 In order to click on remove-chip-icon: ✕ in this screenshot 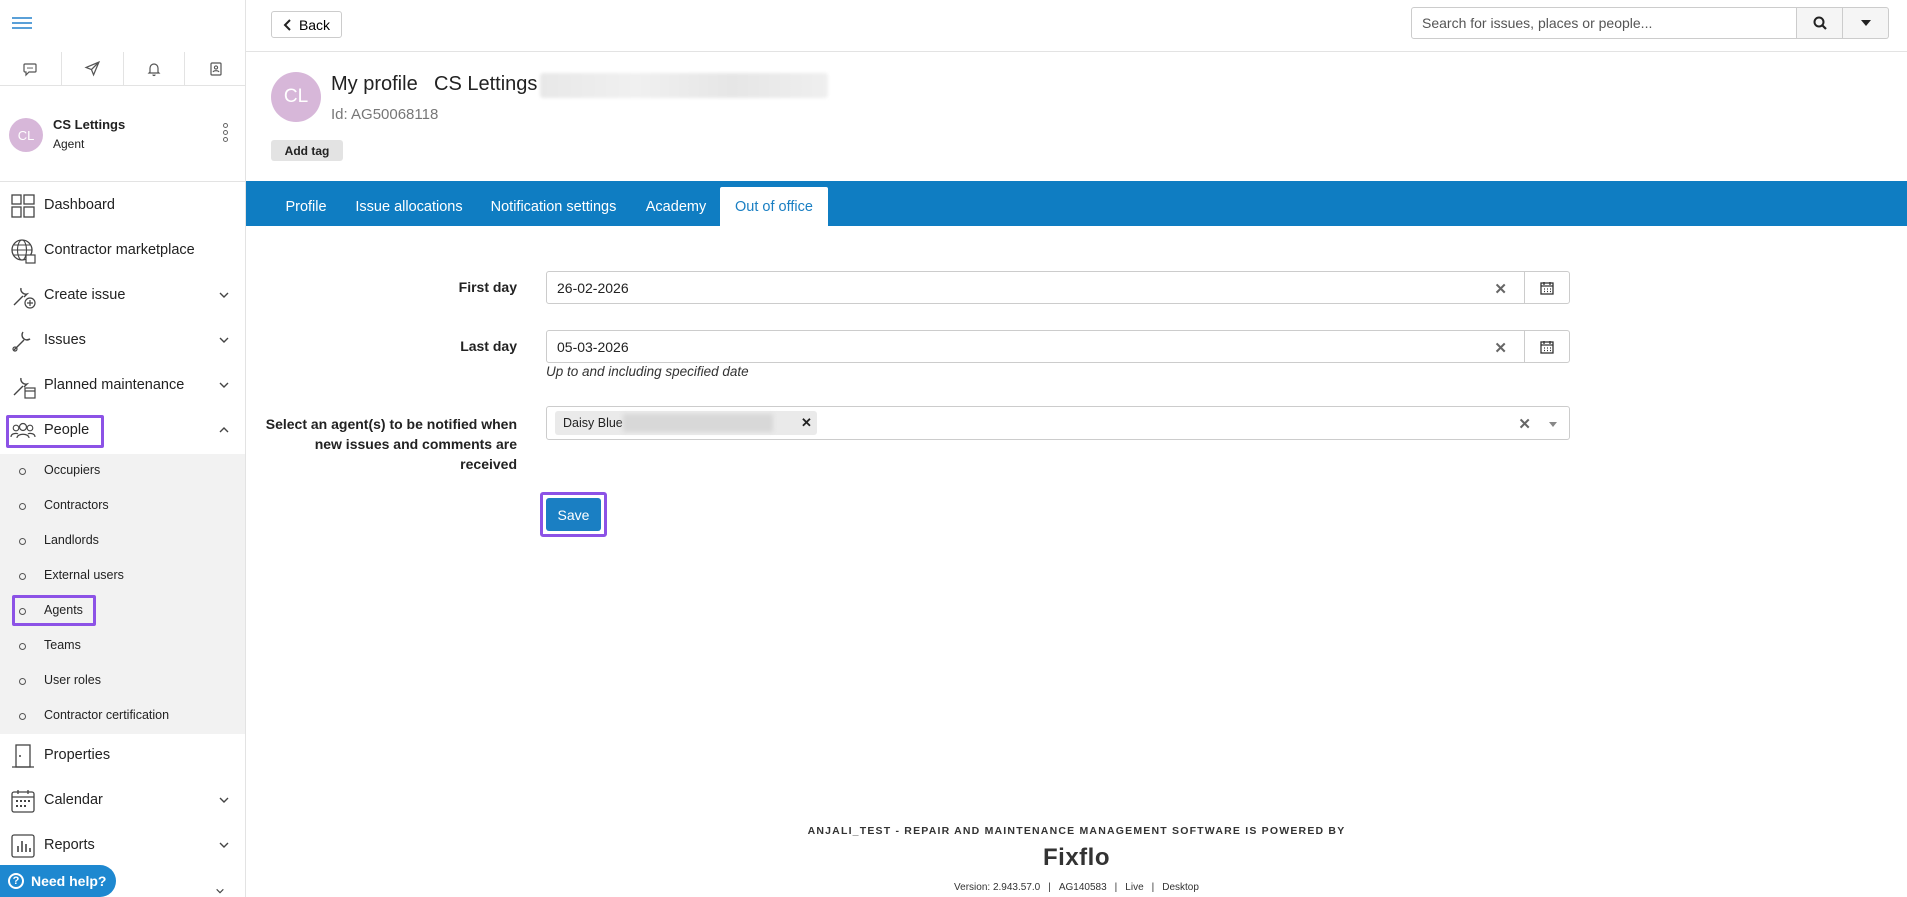, I will do `click(806, 423)`.